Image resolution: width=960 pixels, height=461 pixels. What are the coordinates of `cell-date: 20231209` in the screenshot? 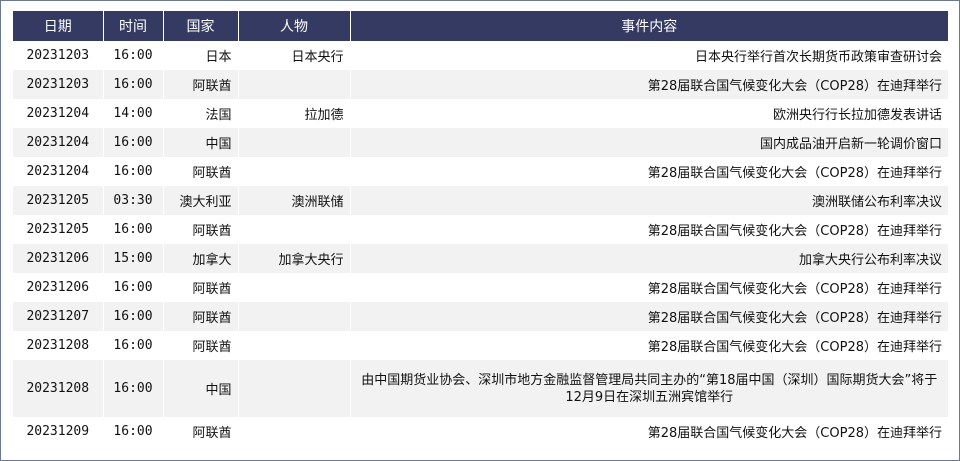 It's located at (58, 431).